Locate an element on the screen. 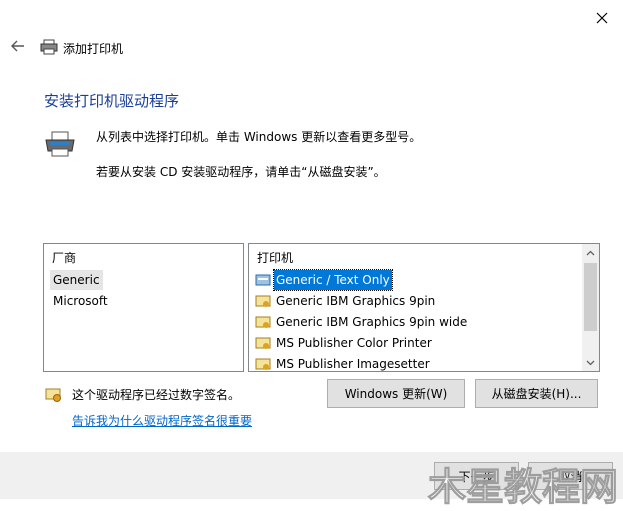  printer-header: 打印机 is located at coordinates (275, 258).